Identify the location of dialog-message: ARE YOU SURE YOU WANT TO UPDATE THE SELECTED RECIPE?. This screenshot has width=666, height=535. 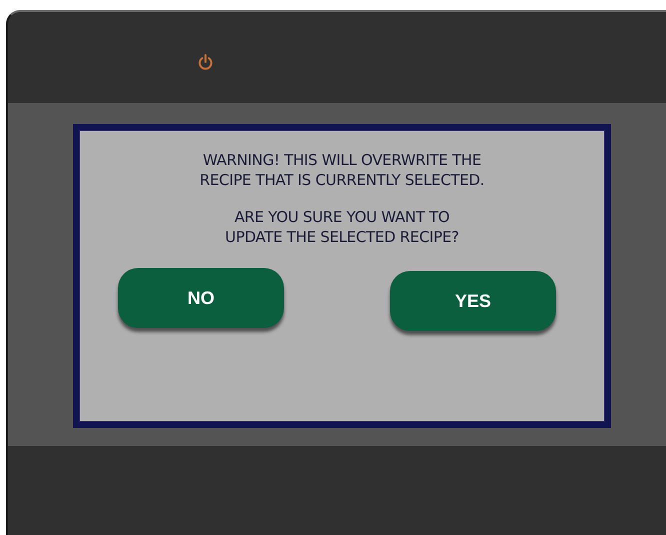
(342, 227).